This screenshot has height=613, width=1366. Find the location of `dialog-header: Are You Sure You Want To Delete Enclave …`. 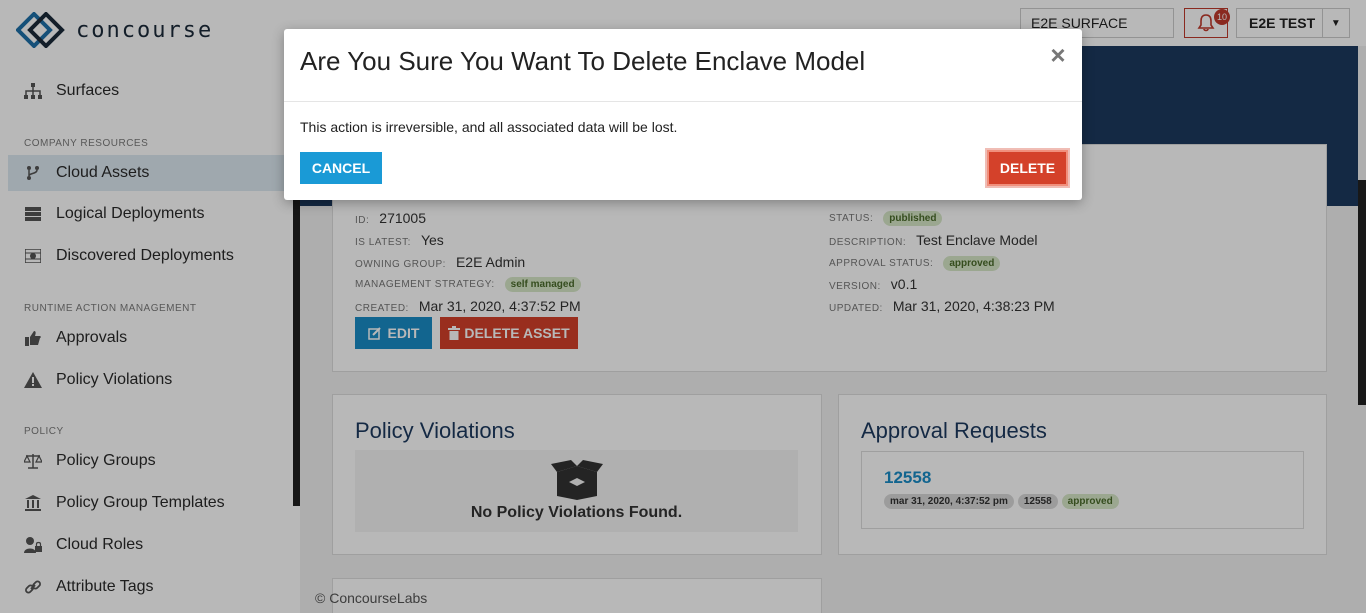

dialog-header: Are You Sure You Want To Delete Enclave … is located at coordinates (683, 65).